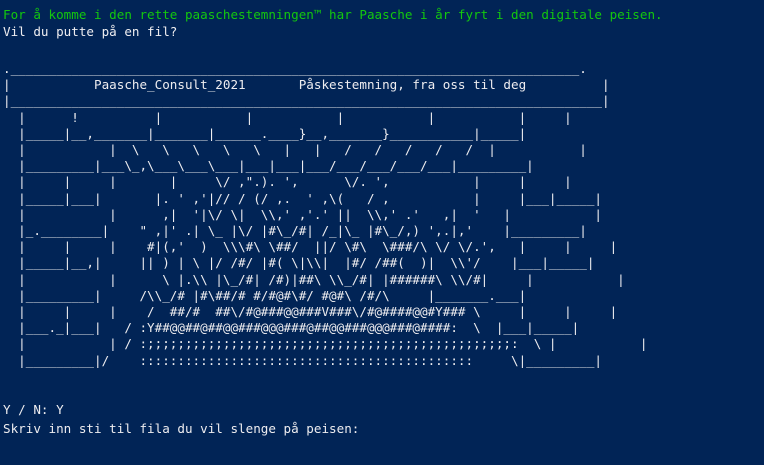 The width and height of the screenshot is (764, 465). What do you see at coordinates (33, 409) in the screenshot?
I see `answer-input-line: Y / N: Y` at bounding box center [33, 409].